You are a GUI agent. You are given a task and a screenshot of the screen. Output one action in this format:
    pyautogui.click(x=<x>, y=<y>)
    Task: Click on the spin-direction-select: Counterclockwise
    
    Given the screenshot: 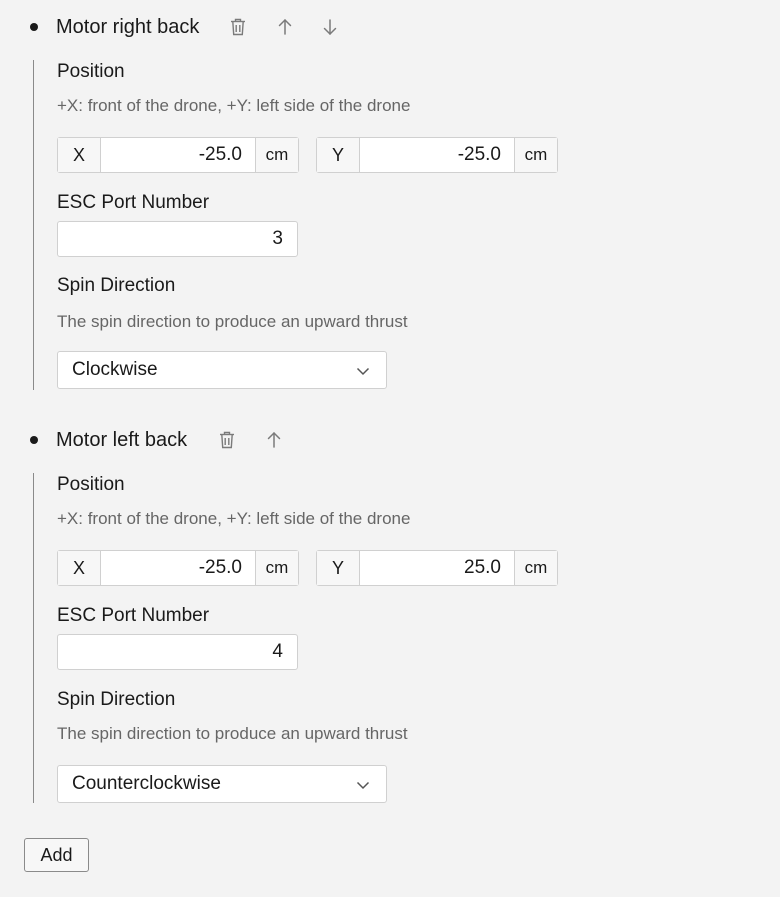 What is the action you would take?
    pyautogui.click(x=222, y=784)
    